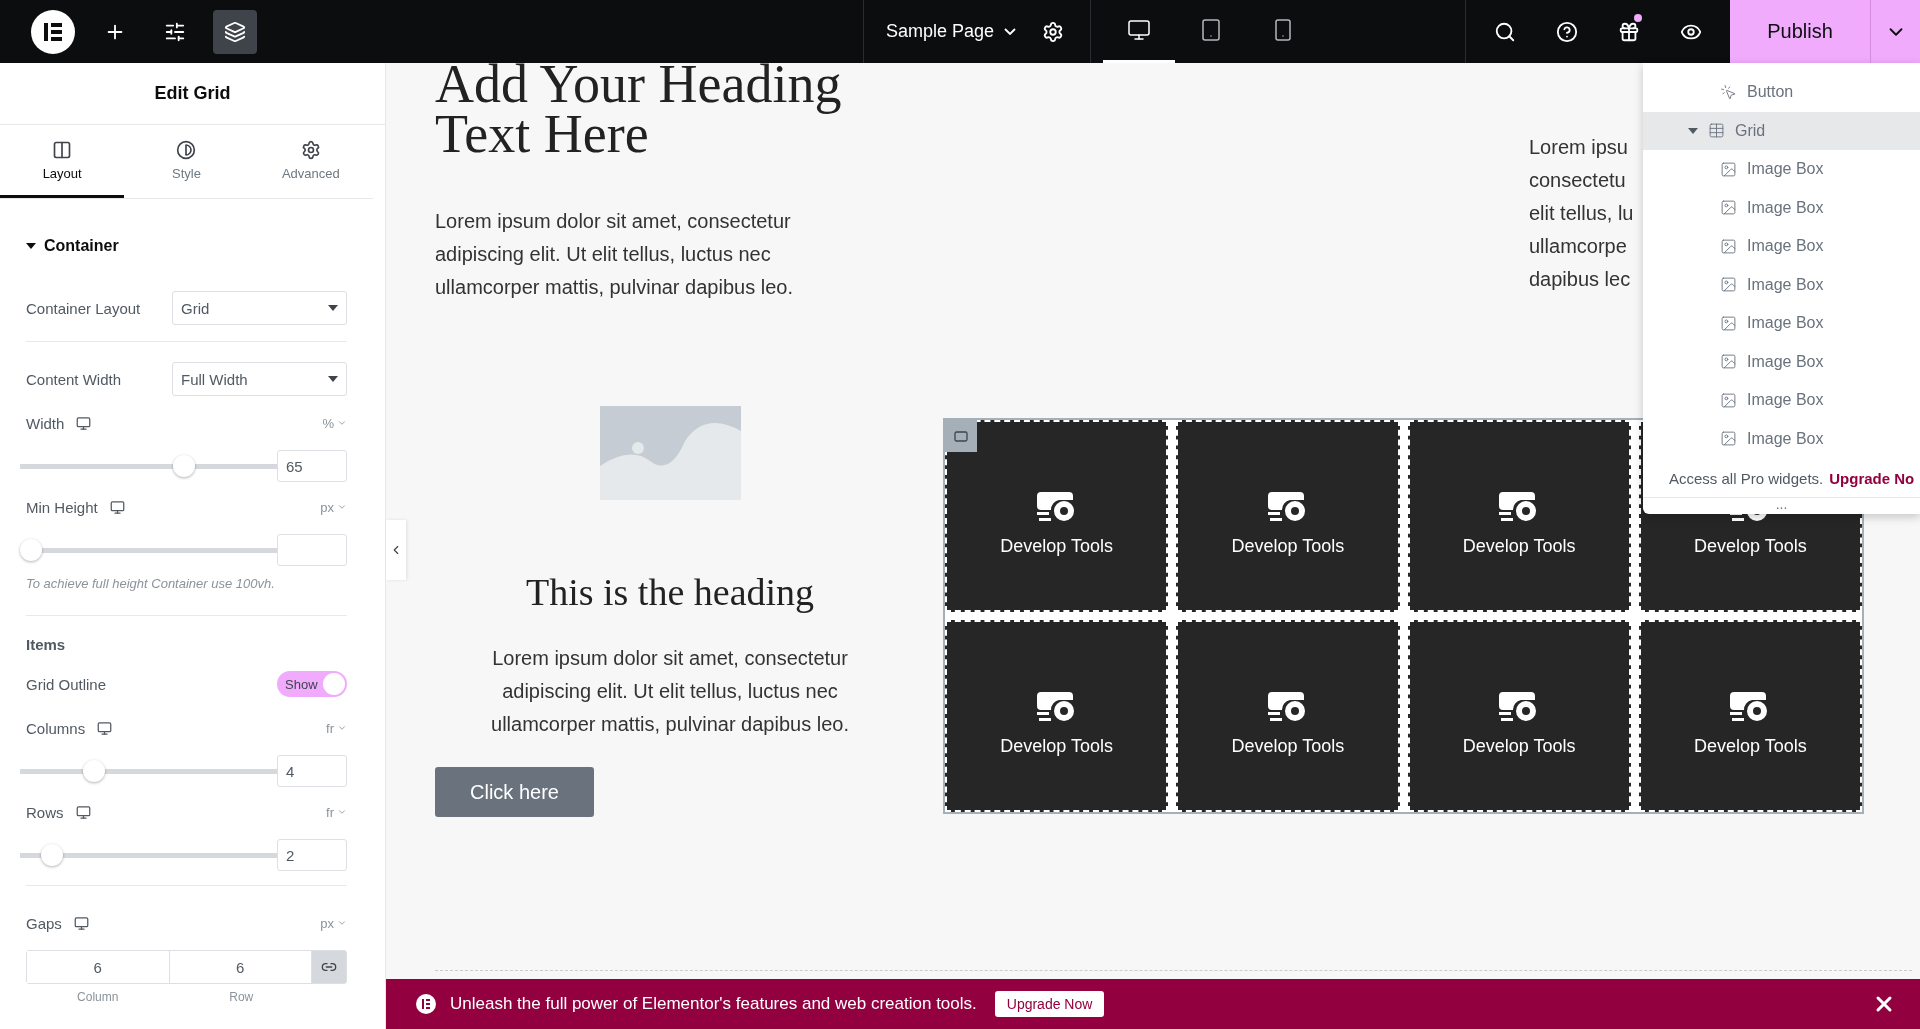  Describe the element at coordinates (186, 967) in the screenshot. I see `gap-fields: 6 6` at that location.